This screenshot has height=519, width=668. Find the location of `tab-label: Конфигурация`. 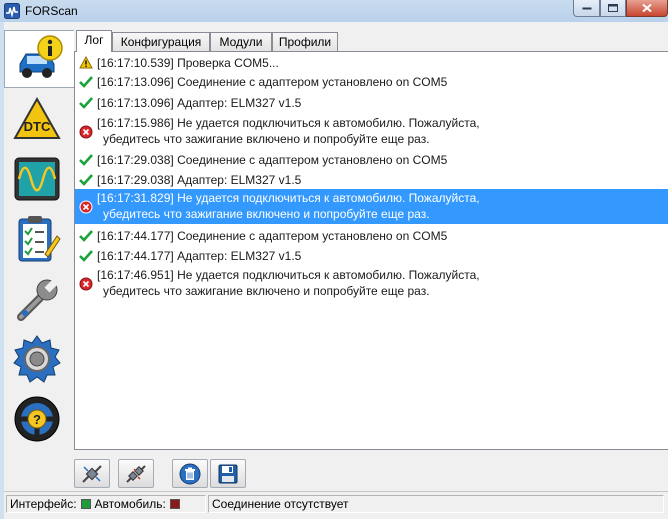

tab-label: Конфигурация is located at coordinates (161, 42).